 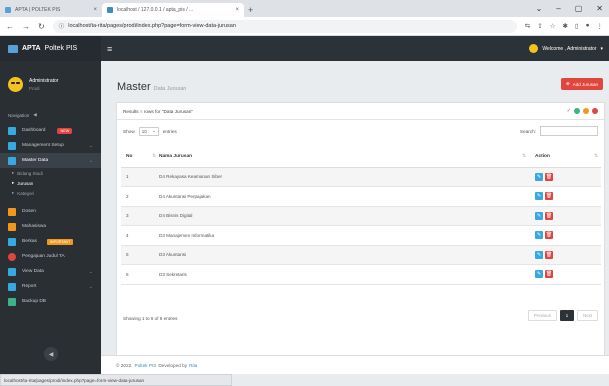 What do you see at coordinates (558, 8) in the screenshot?
I see `minimize-icon: –` at bounding box center [558, 8].